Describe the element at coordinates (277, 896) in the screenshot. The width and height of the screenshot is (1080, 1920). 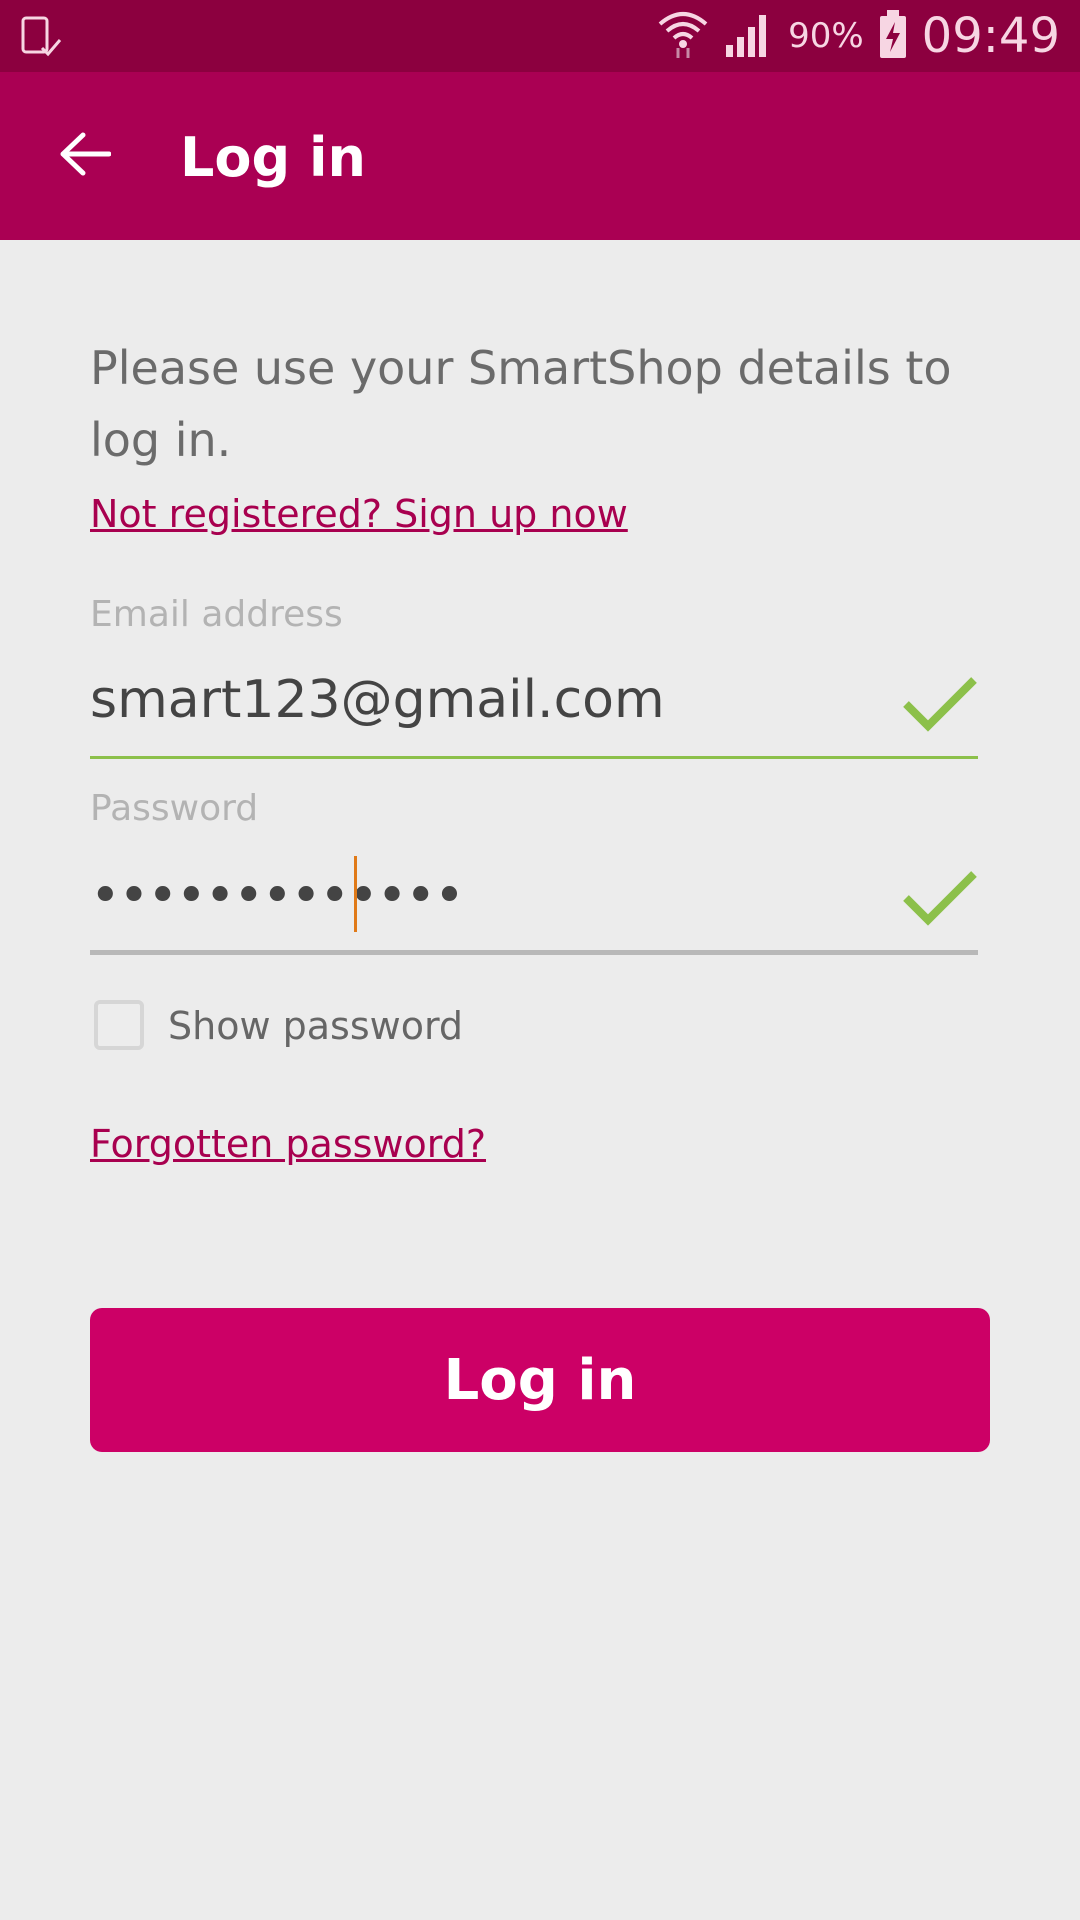
I see `password-field: •••••••••••••` at that location.